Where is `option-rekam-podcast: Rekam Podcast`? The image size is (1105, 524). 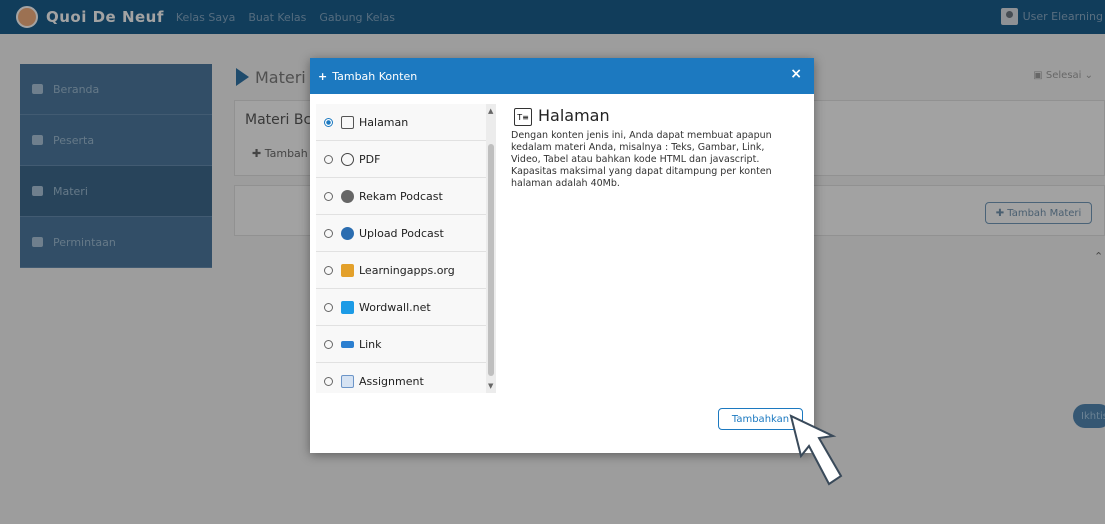 option-rekam-podcast: Rekam Podcast is located at coordinates (406, 196).